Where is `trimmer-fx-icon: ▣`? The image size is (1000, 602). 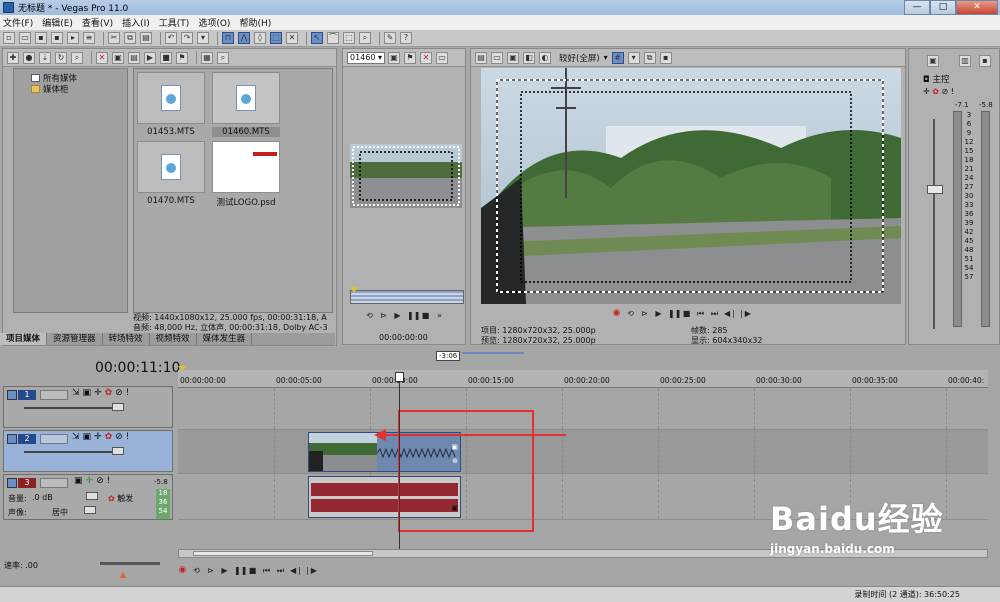 trimmer-fx-icon: ▣ is located at coordinates (394, 57).